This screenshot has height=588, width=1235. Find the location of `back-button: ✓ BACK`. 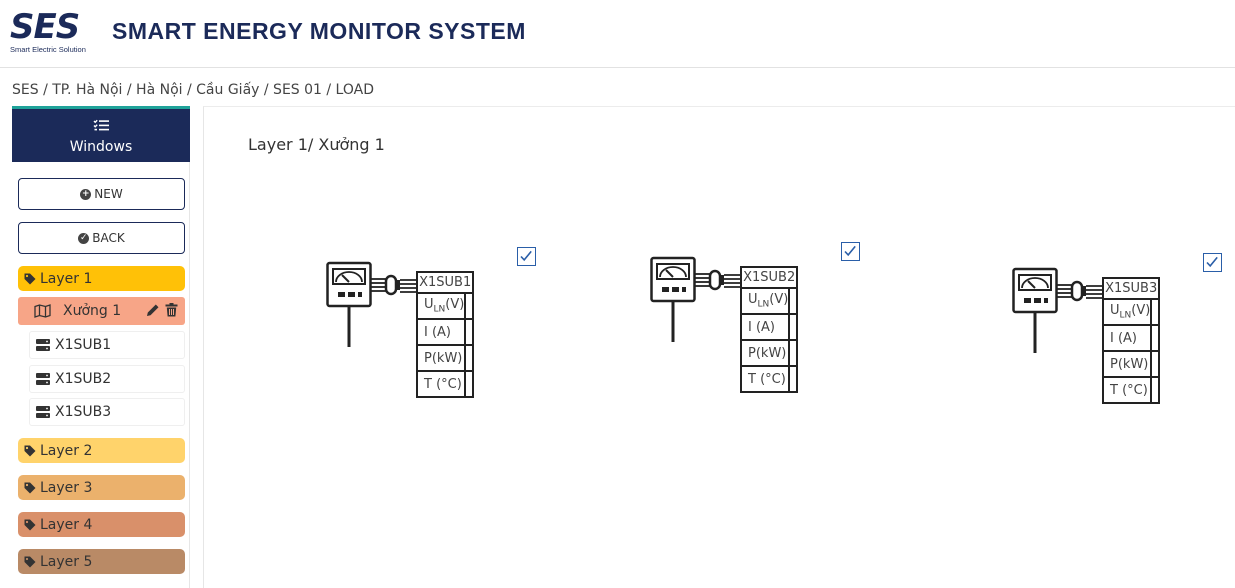

back-button: ✓ BACK is located at coordinates (101, 238).